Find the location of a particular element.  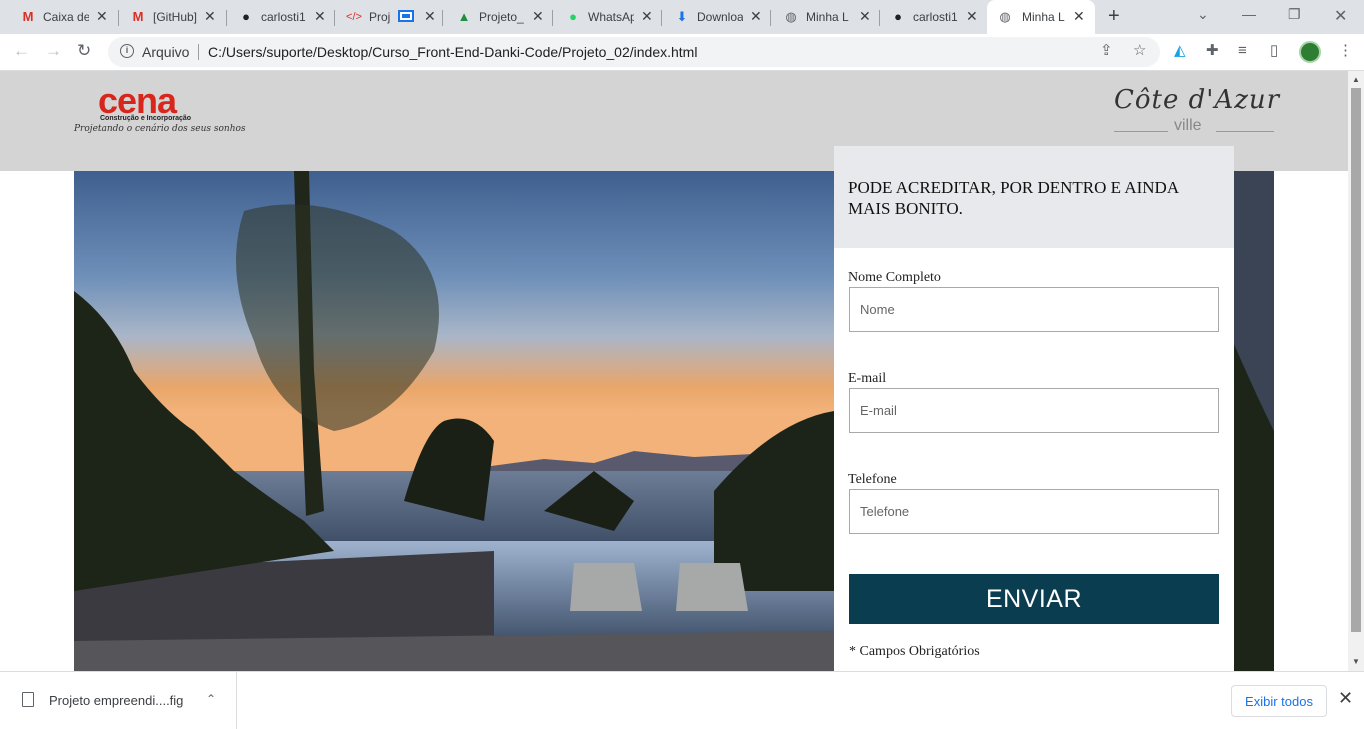

chevron-up-icon: ⌃ is located at coordinates (211, 699).